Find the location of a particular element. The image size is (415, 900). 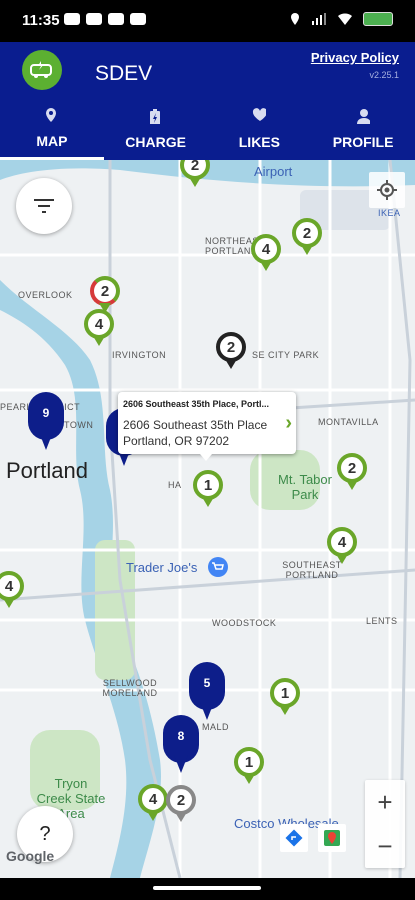

map-label: Trader Joe's is located at coordinates (162, 567).